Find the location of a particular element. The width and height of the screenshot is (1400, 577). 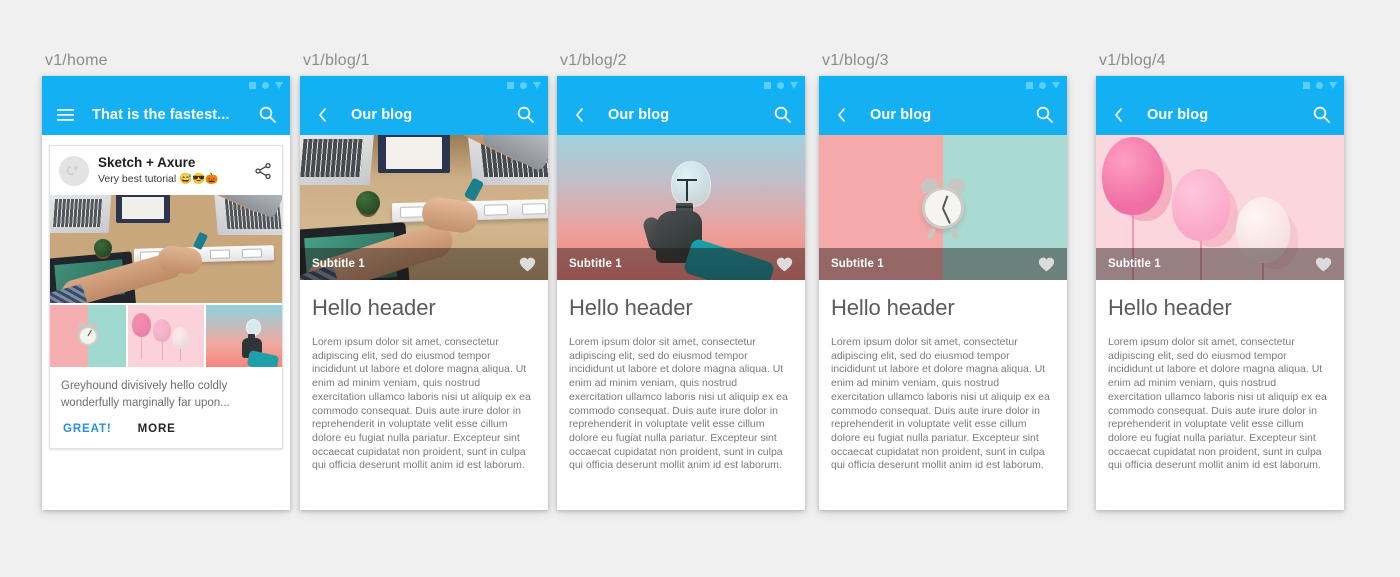

feed-card-hero-photo is located at coordinates (166, 249).